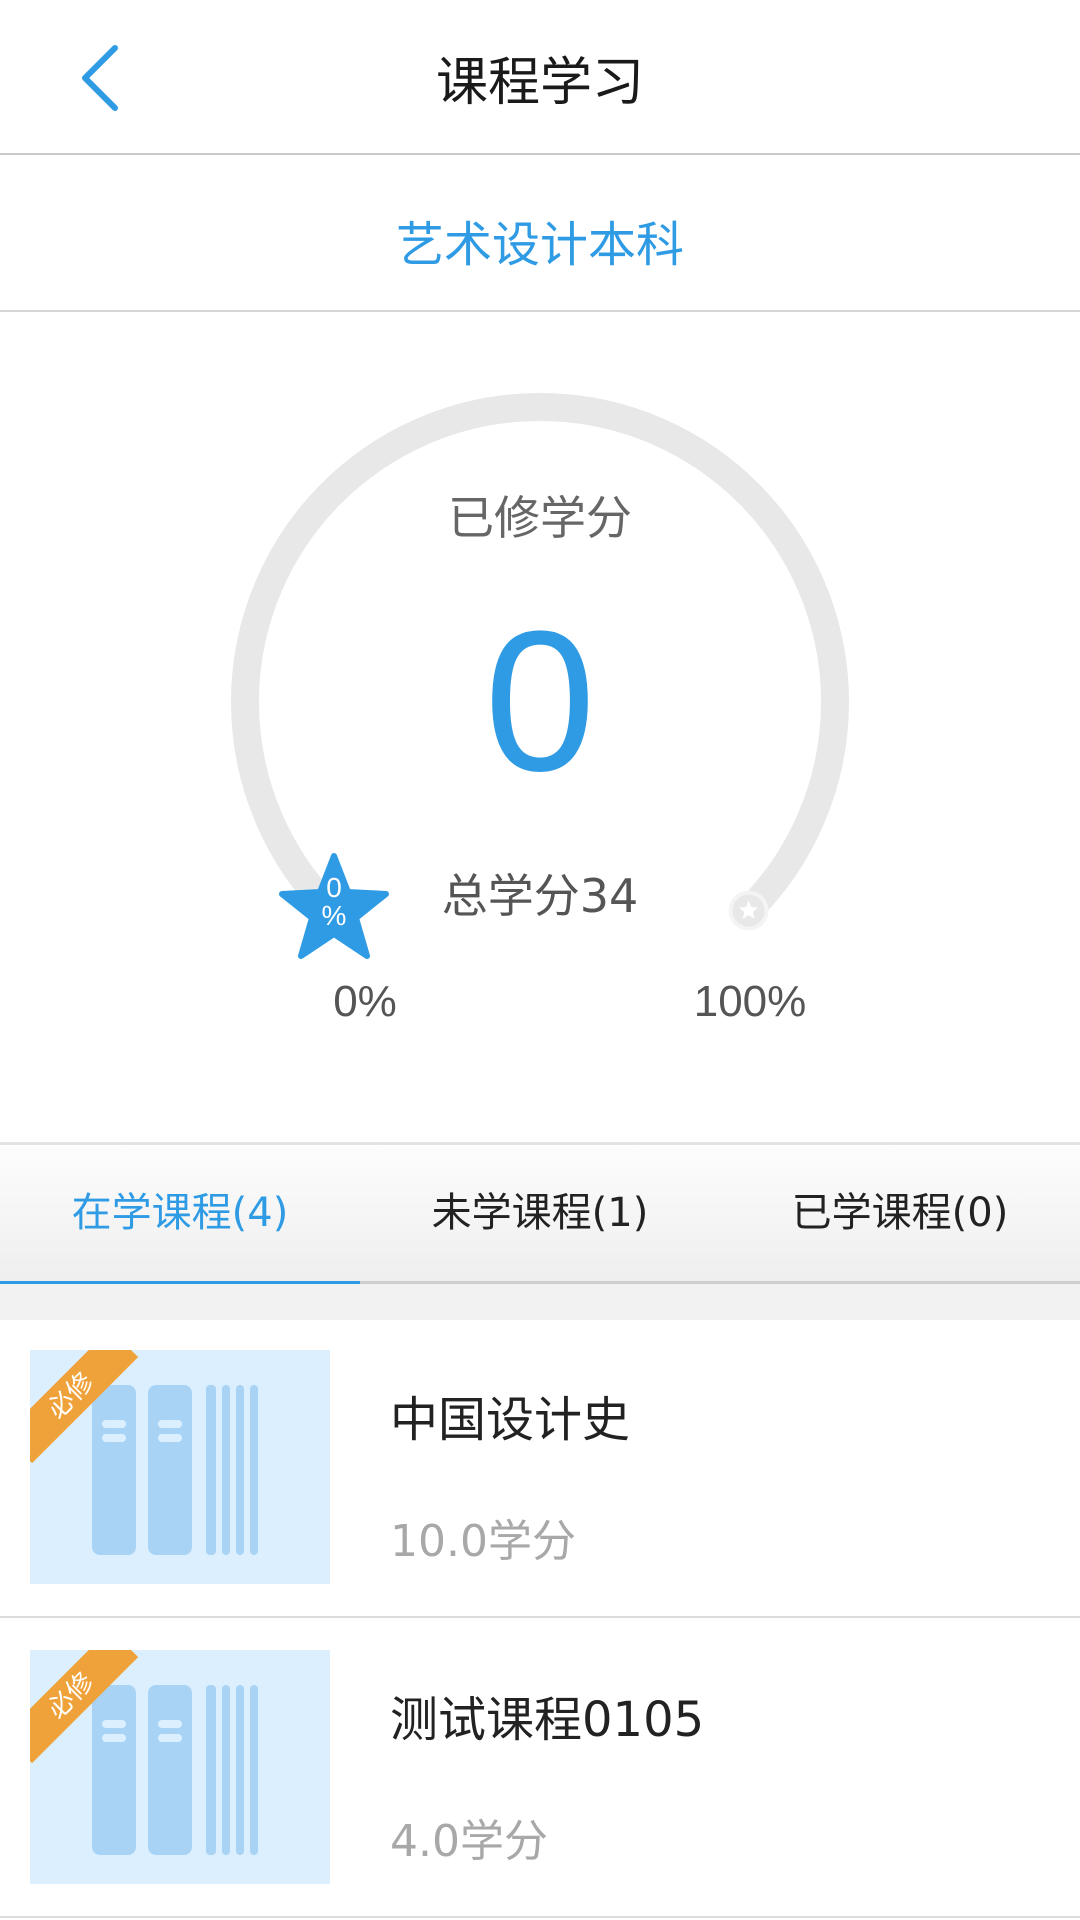 This screenshot has width=1080, height=1920. I want to click on major-banner: 艺术设计本科, so click(540, 233).